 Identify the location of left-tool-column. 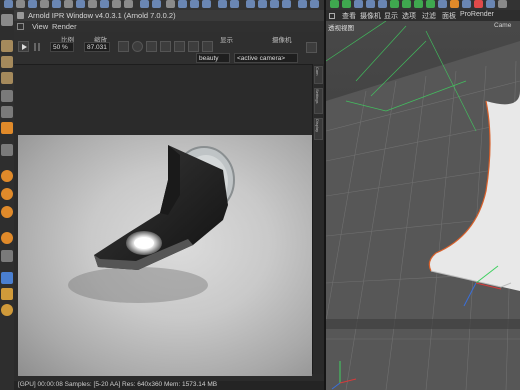
(7, 200).